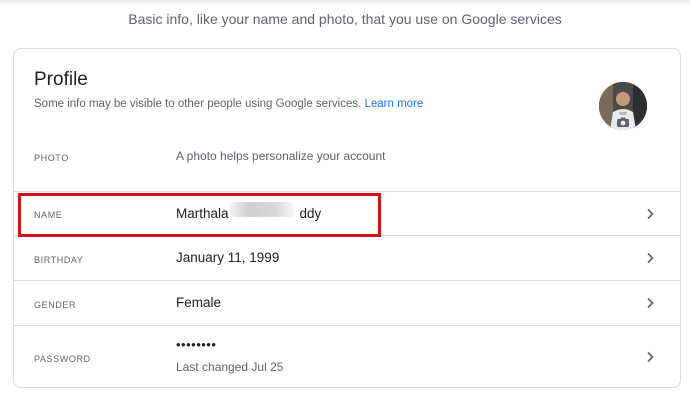 The image size is (690, 405). Describe the element at coordinates (199, 302) in the screenshot. I see `gender-value: Female` at that location.